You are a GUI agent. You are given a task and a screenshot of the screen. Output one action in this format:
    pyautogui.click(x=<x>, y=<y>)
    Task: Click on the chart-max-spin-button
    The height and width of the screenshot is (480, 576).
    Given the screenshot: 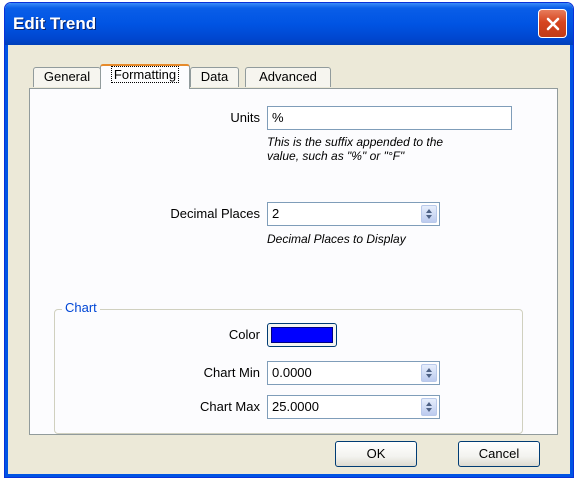 What is the action you would take?
    pyautogui.click(x=429, y=407)
    